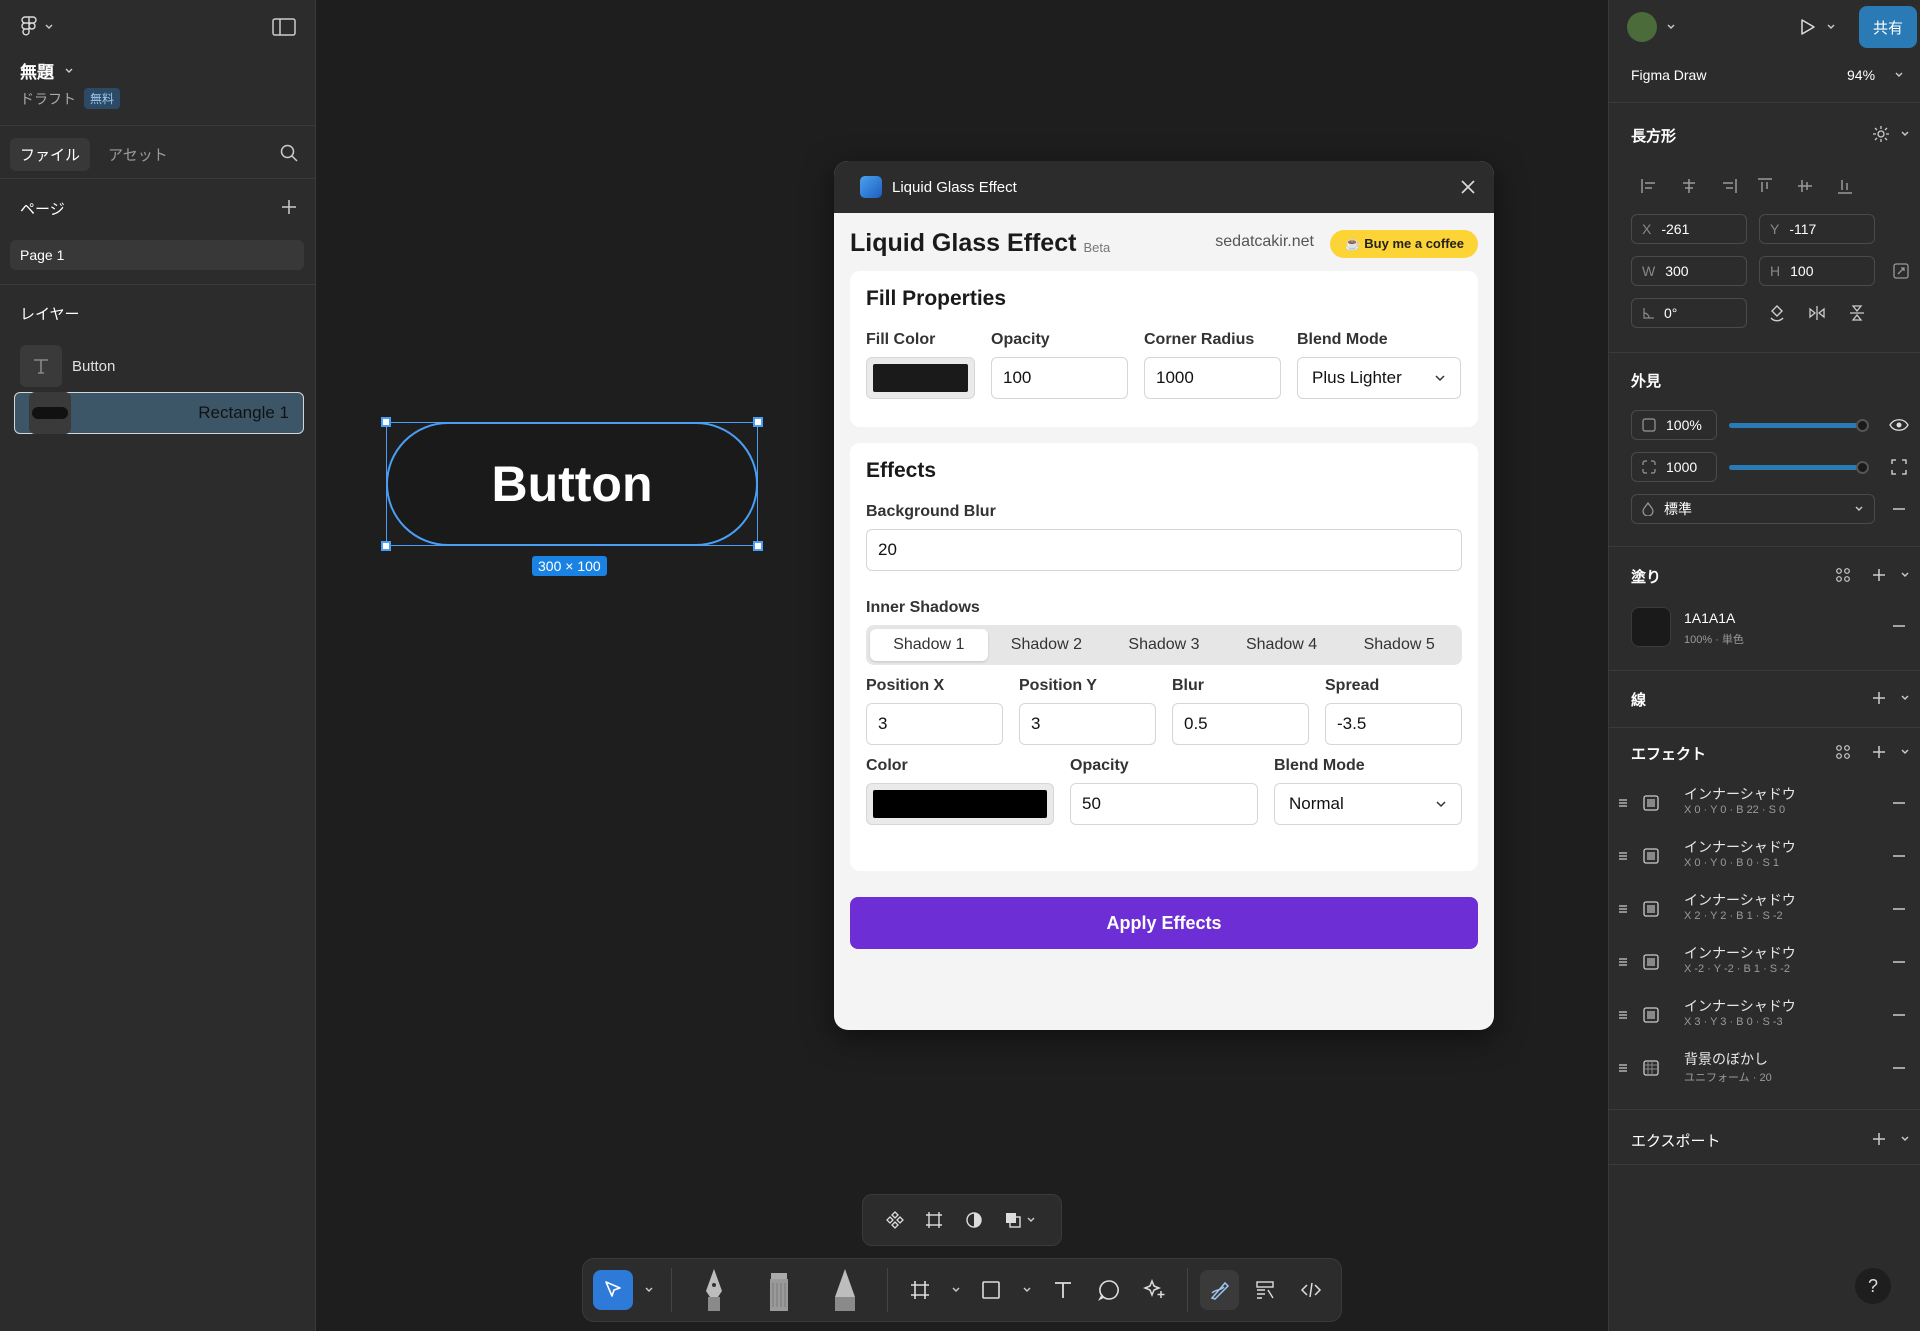 The height and width of the screenshot is (1331, 1920). What do you see at coordinates (1817, 229) in the screenshot?
I see `y-position-field: Y -117` at bounding box center [1817, 229].